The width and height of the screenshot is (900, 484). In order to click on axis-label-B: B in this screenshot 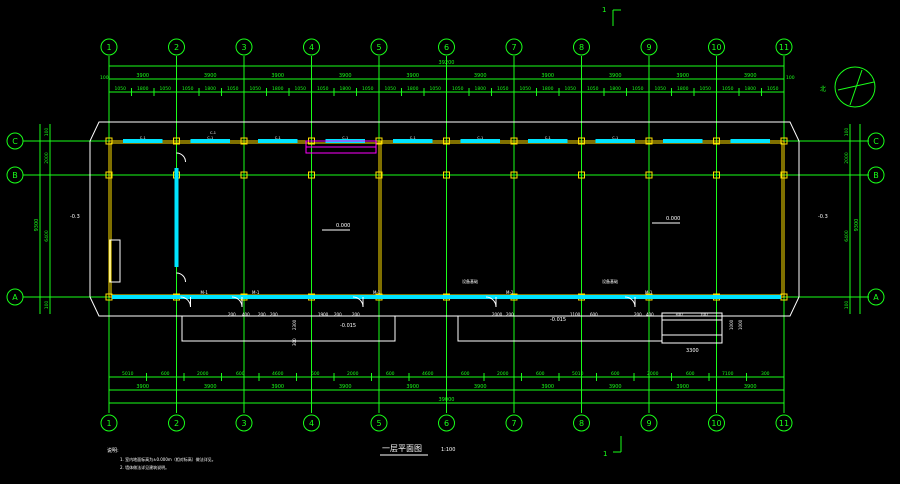, I will do `click(876, 175)`.